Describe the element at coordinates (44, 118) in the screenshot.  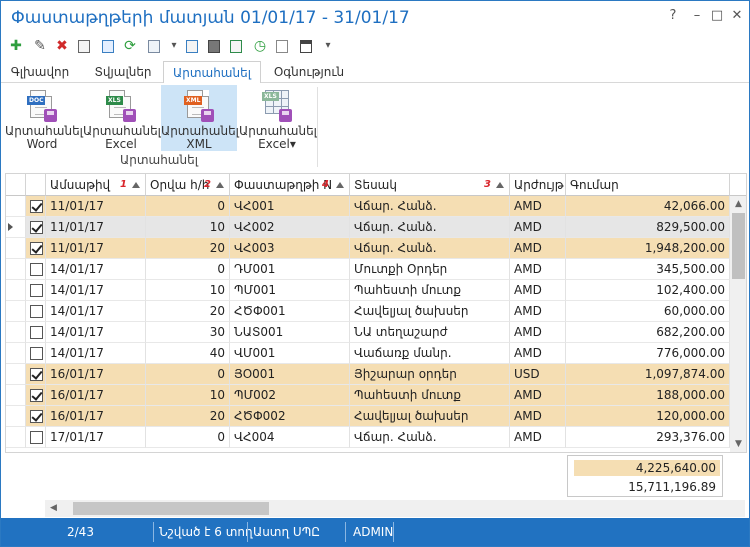
I see `export-word-button: DOC Արտահանել Word` at that location.